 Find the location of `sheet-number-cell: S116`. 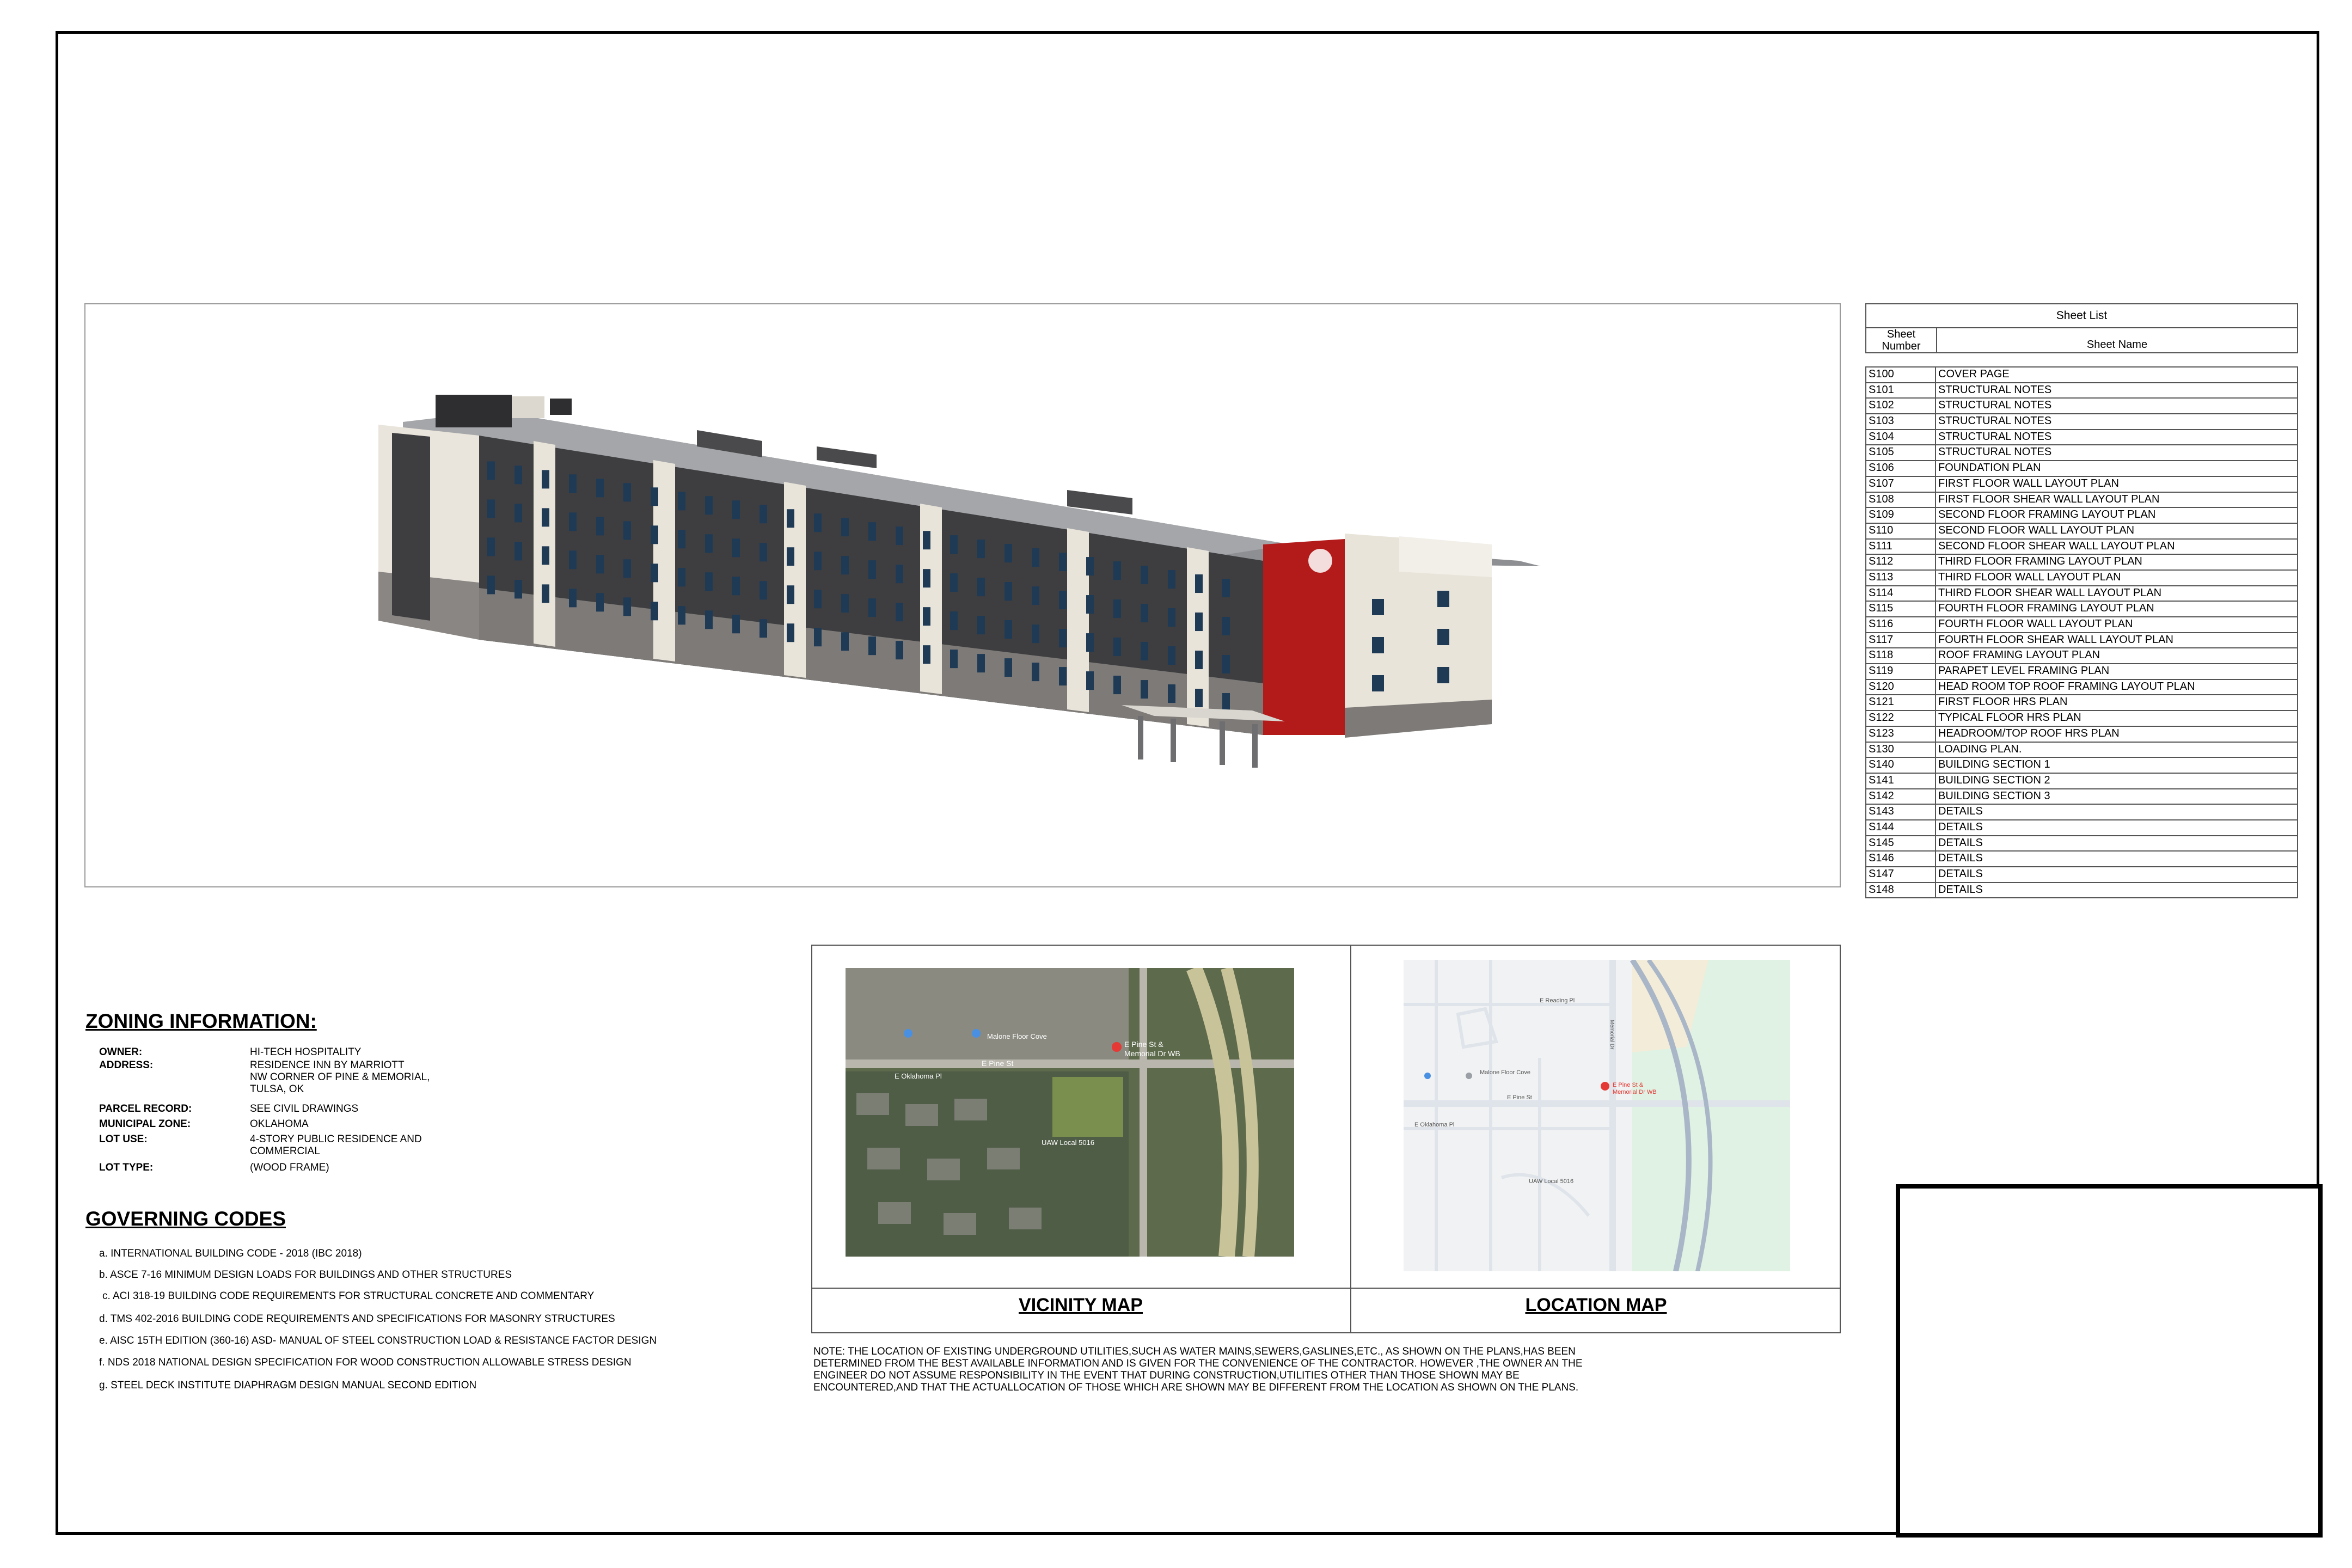

sheet-number-cell: S116 is located at coordinates (1901, 624).